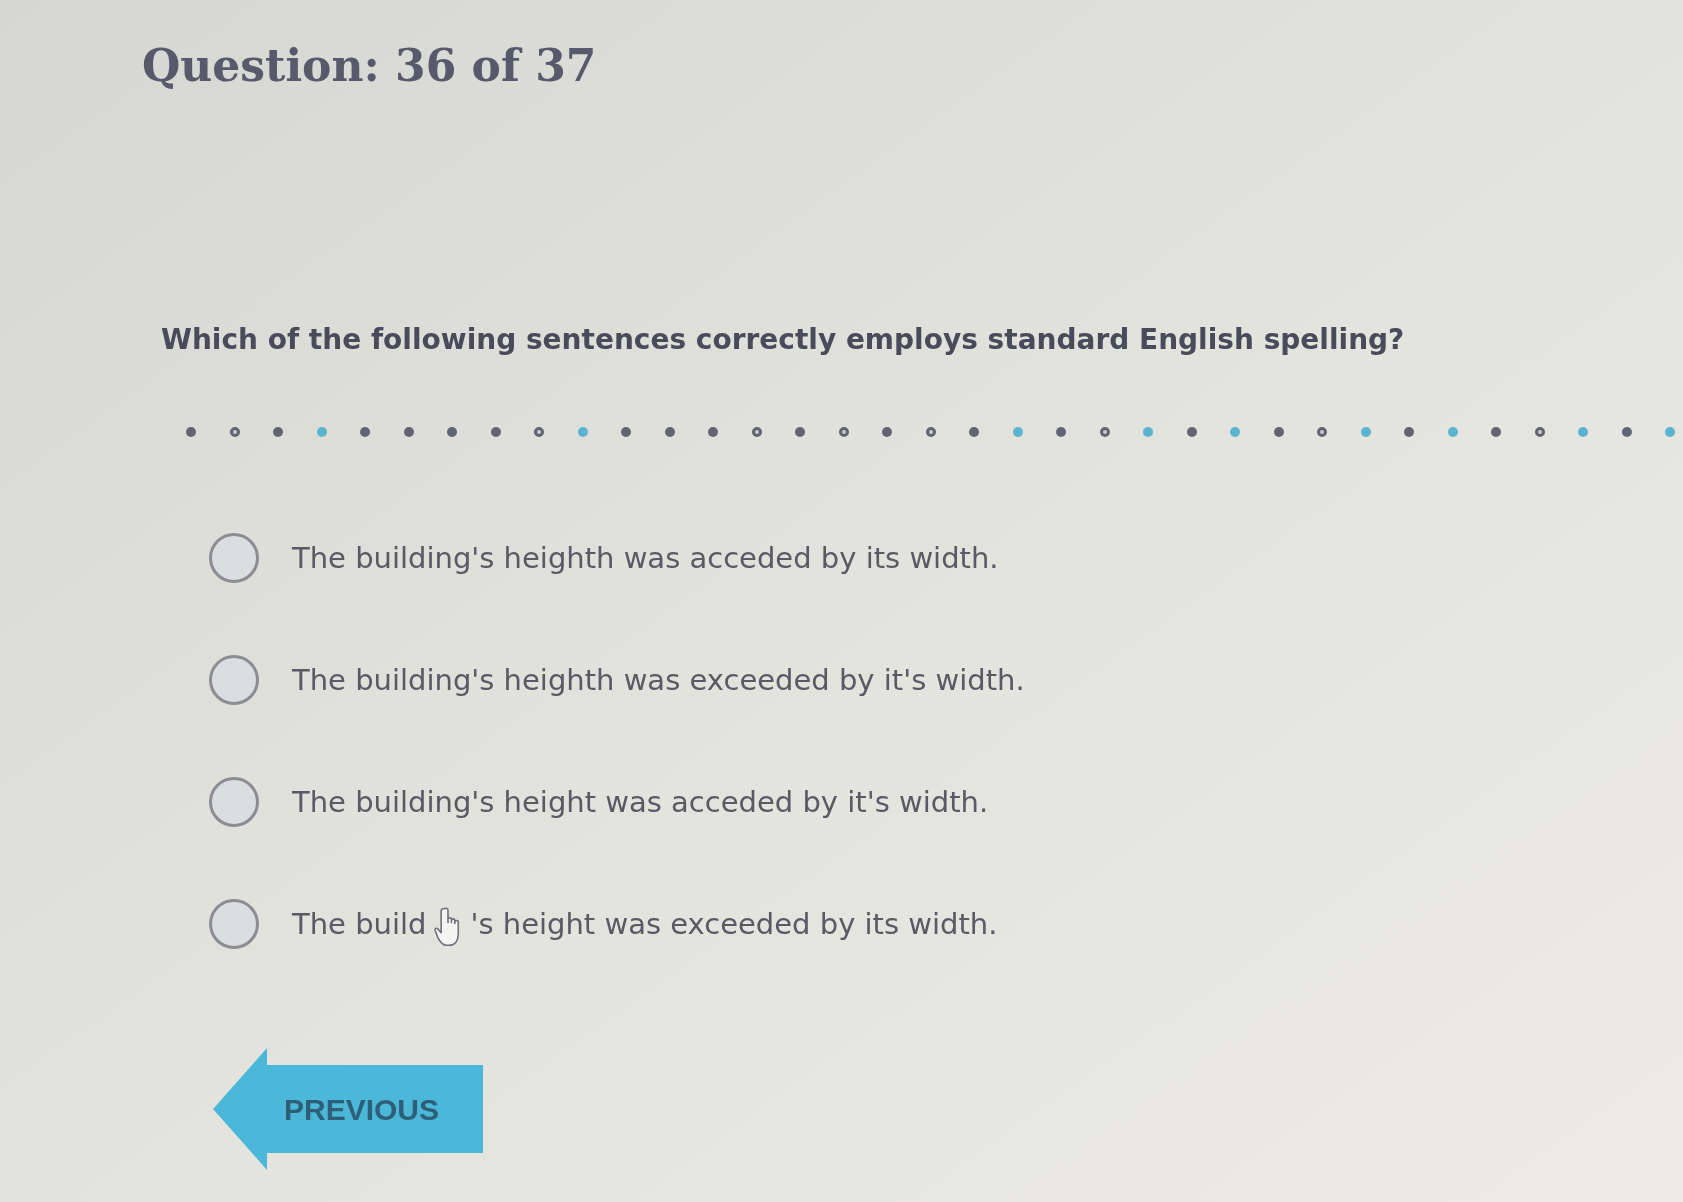 This screenshot has width=1683, height=1202. Describe the element at coordinates (640, 802) in the screenshot. I see `option-label: The building's height was acceded by it's width.` at that location.